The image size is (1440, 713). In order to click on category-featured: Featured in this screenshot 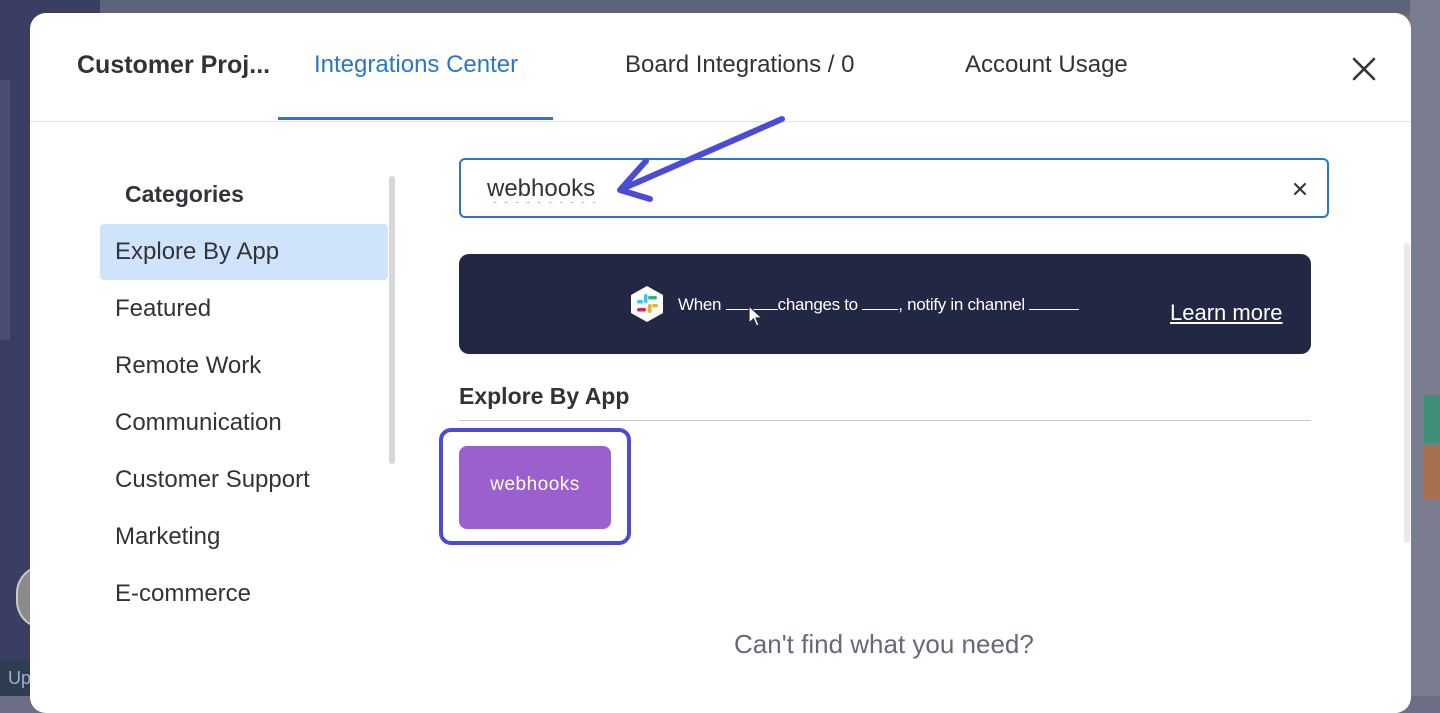, I will do `click(244, 309)`.